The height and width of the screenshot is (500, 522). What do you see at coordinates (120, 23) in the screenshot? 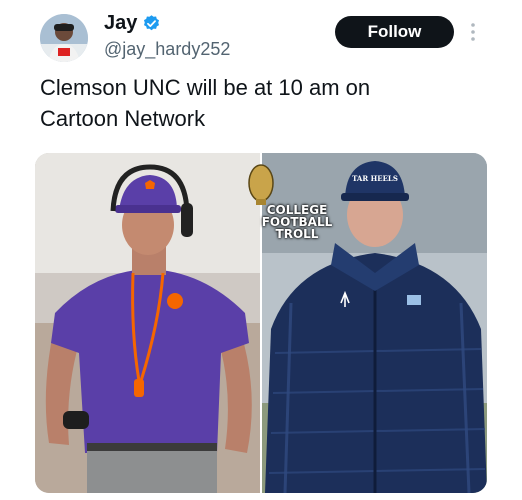
I see `display-name: Jay` at bounding box center [120, 23].